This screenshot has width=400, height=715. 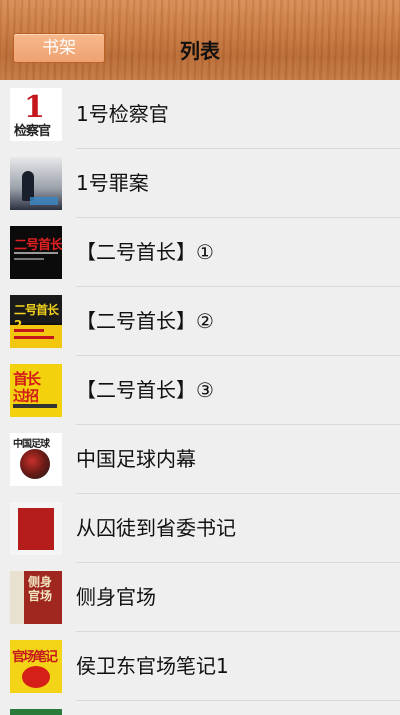 I want to click on list-item: 1 检察官 1号检察官, so click(x=200, y=114).